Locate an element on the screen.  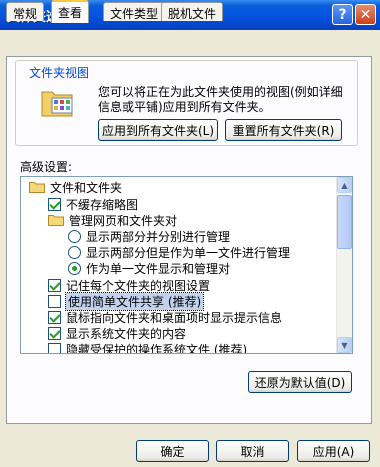
folder-view-icon is located at coordinates (57, 104).